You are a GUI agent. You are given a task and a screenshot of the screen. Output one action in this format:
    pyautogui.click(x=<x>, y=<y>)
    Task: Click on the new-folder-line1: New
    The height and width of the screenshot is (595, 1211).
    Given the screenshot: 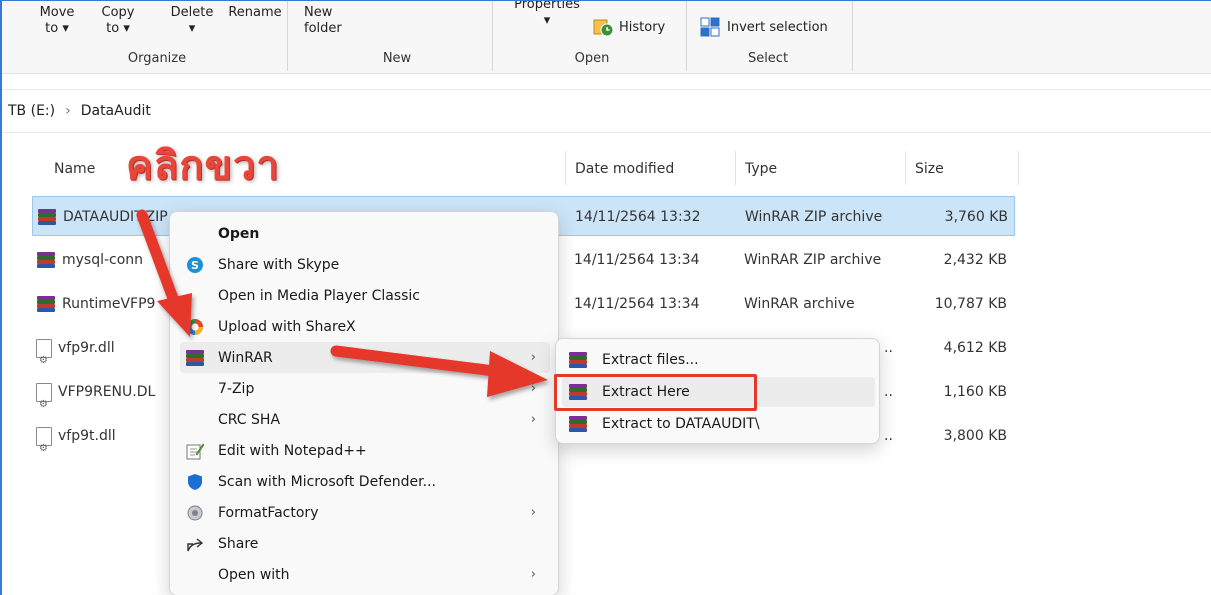 What is the action you would take?
    pyautogui.click(x=318, y=12)
    